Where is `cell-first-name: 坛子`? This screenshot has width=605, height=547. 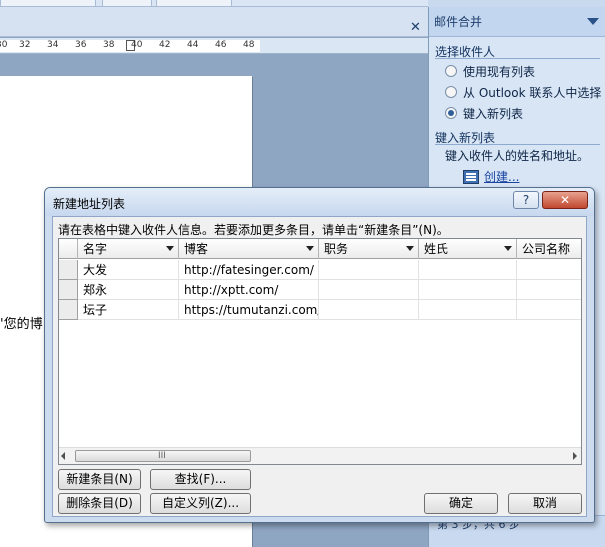 cell-first-name: 坛子 is located at coordinates (128, 310).